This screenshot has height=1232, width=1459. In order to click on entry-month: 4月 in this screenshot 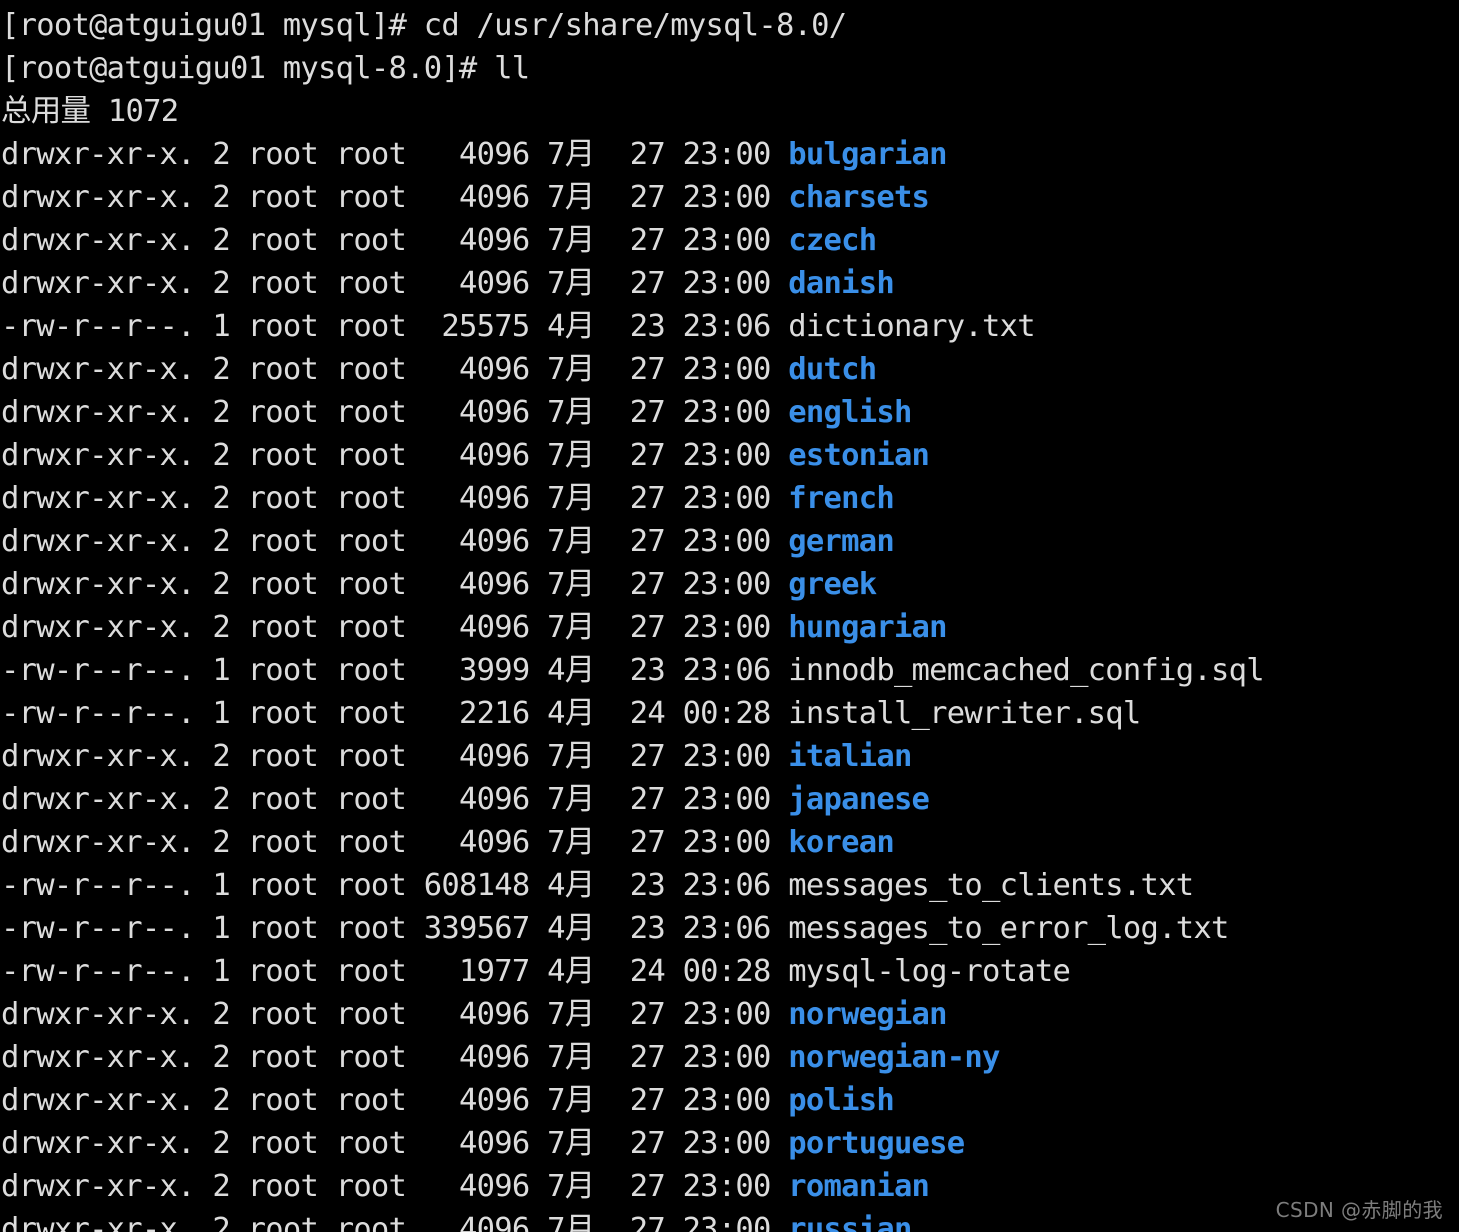, I will do `click(571, 971)`.